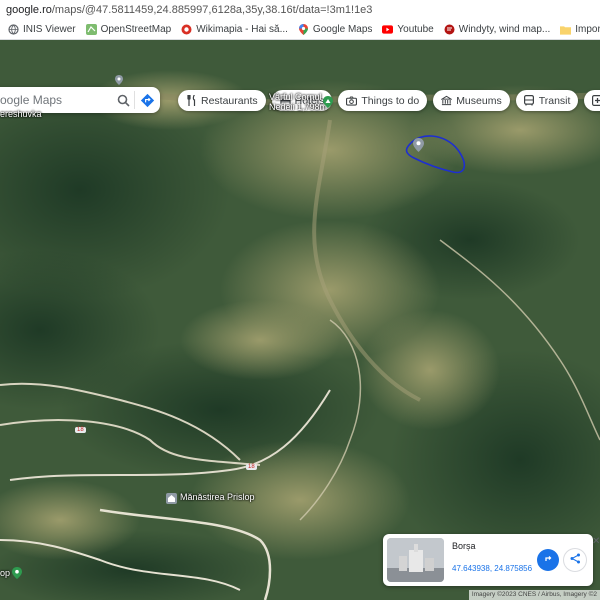 The image size is (600, 600). Describe the element at coordinates (534, 595) in the screenshot. I see `imagery-attribution: Imagery ©2023 CNES / Airbus, Imagery ©2` at that location.